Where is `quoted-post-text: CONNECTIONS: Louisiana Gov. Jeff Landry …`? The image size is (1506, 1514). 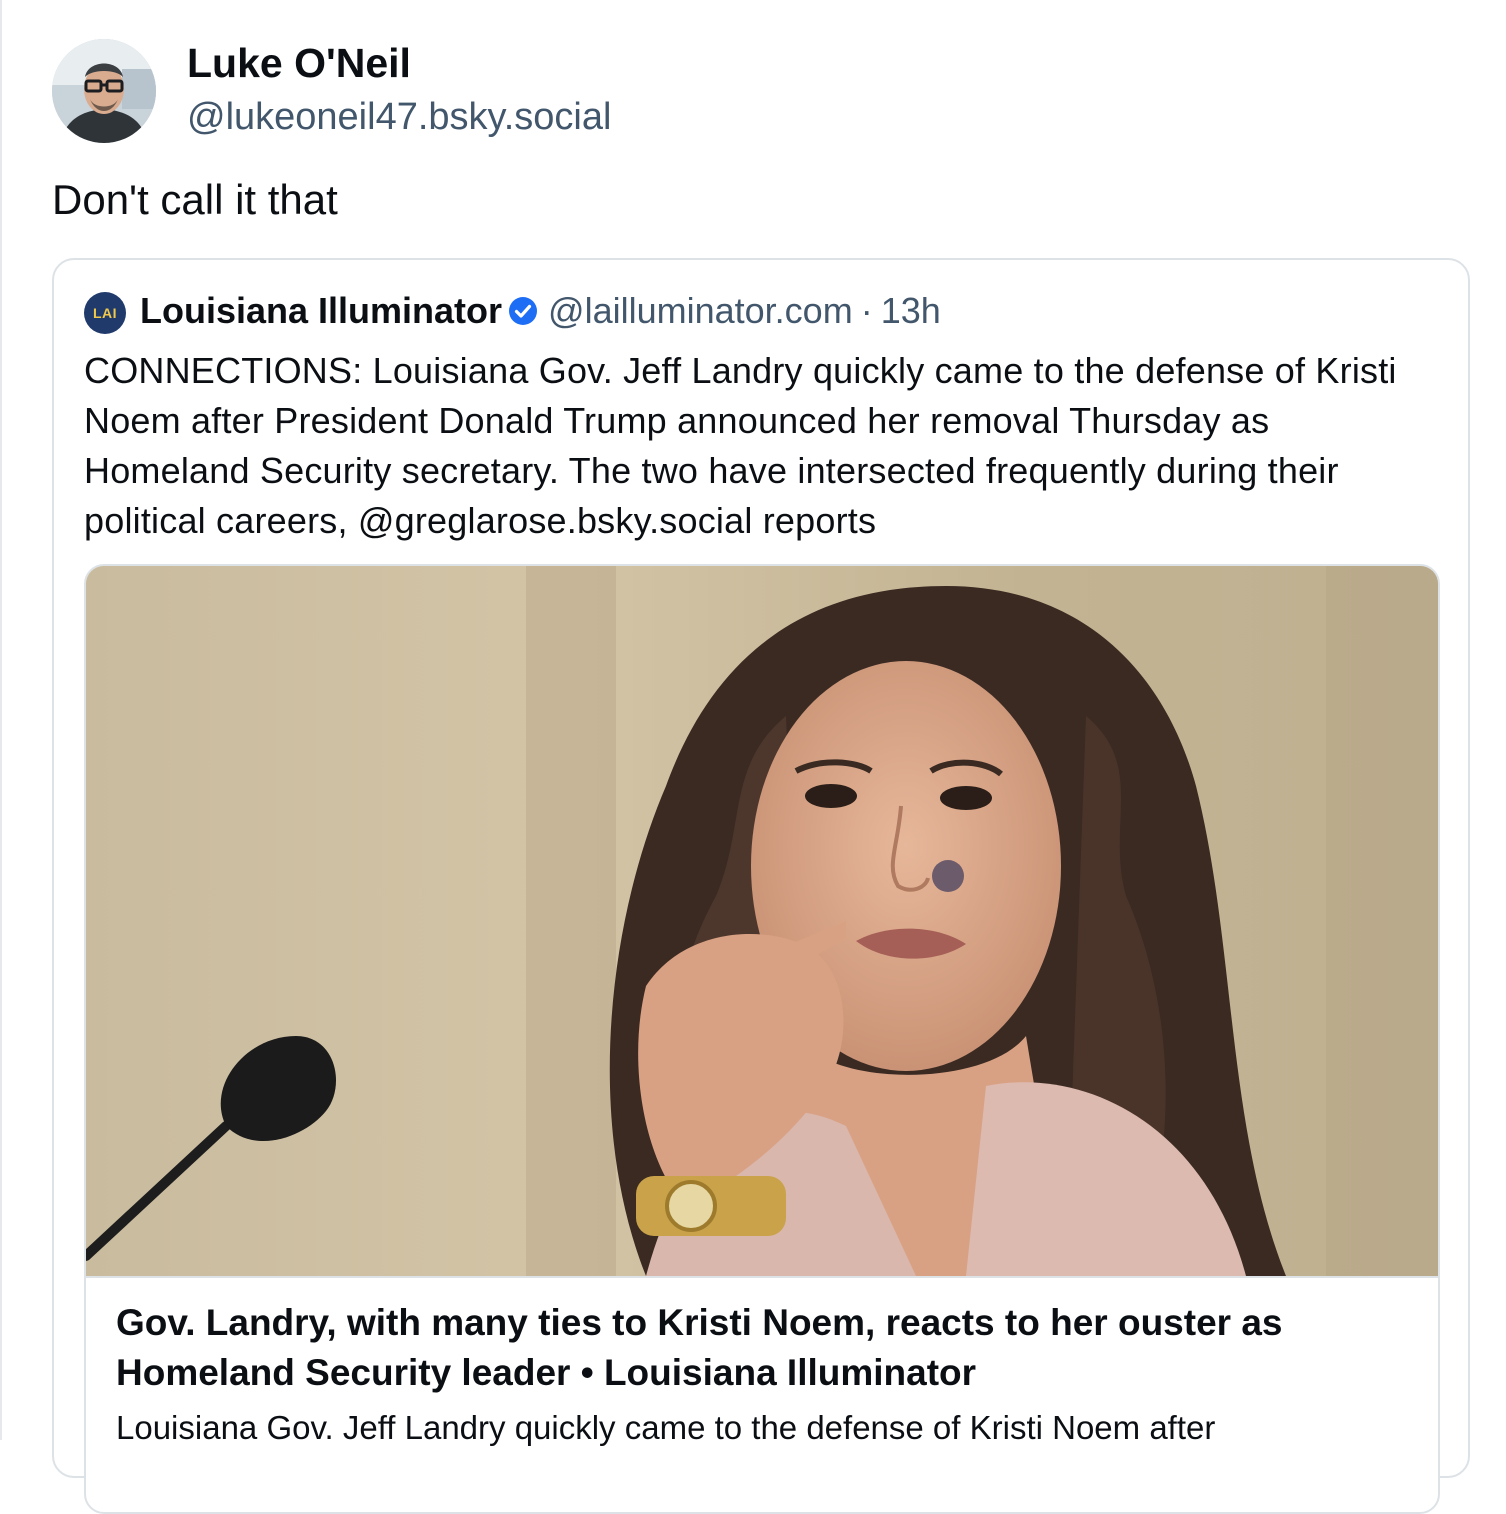 quoted-post-text: CONNECTIONS: Louisiana Gov. Jeff Landry … is located at coordinates (740, 445).